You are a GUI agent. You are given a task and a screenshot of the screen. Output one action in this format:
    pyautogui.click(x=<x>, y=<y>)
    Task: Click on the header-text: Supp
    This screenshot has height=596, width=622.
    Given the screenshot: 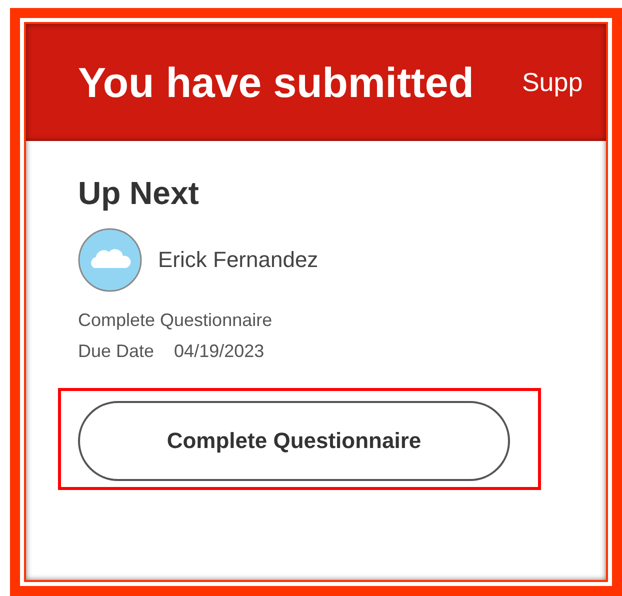 What is the action you would take?
    pyautogui.click(x=552, y=82)
    